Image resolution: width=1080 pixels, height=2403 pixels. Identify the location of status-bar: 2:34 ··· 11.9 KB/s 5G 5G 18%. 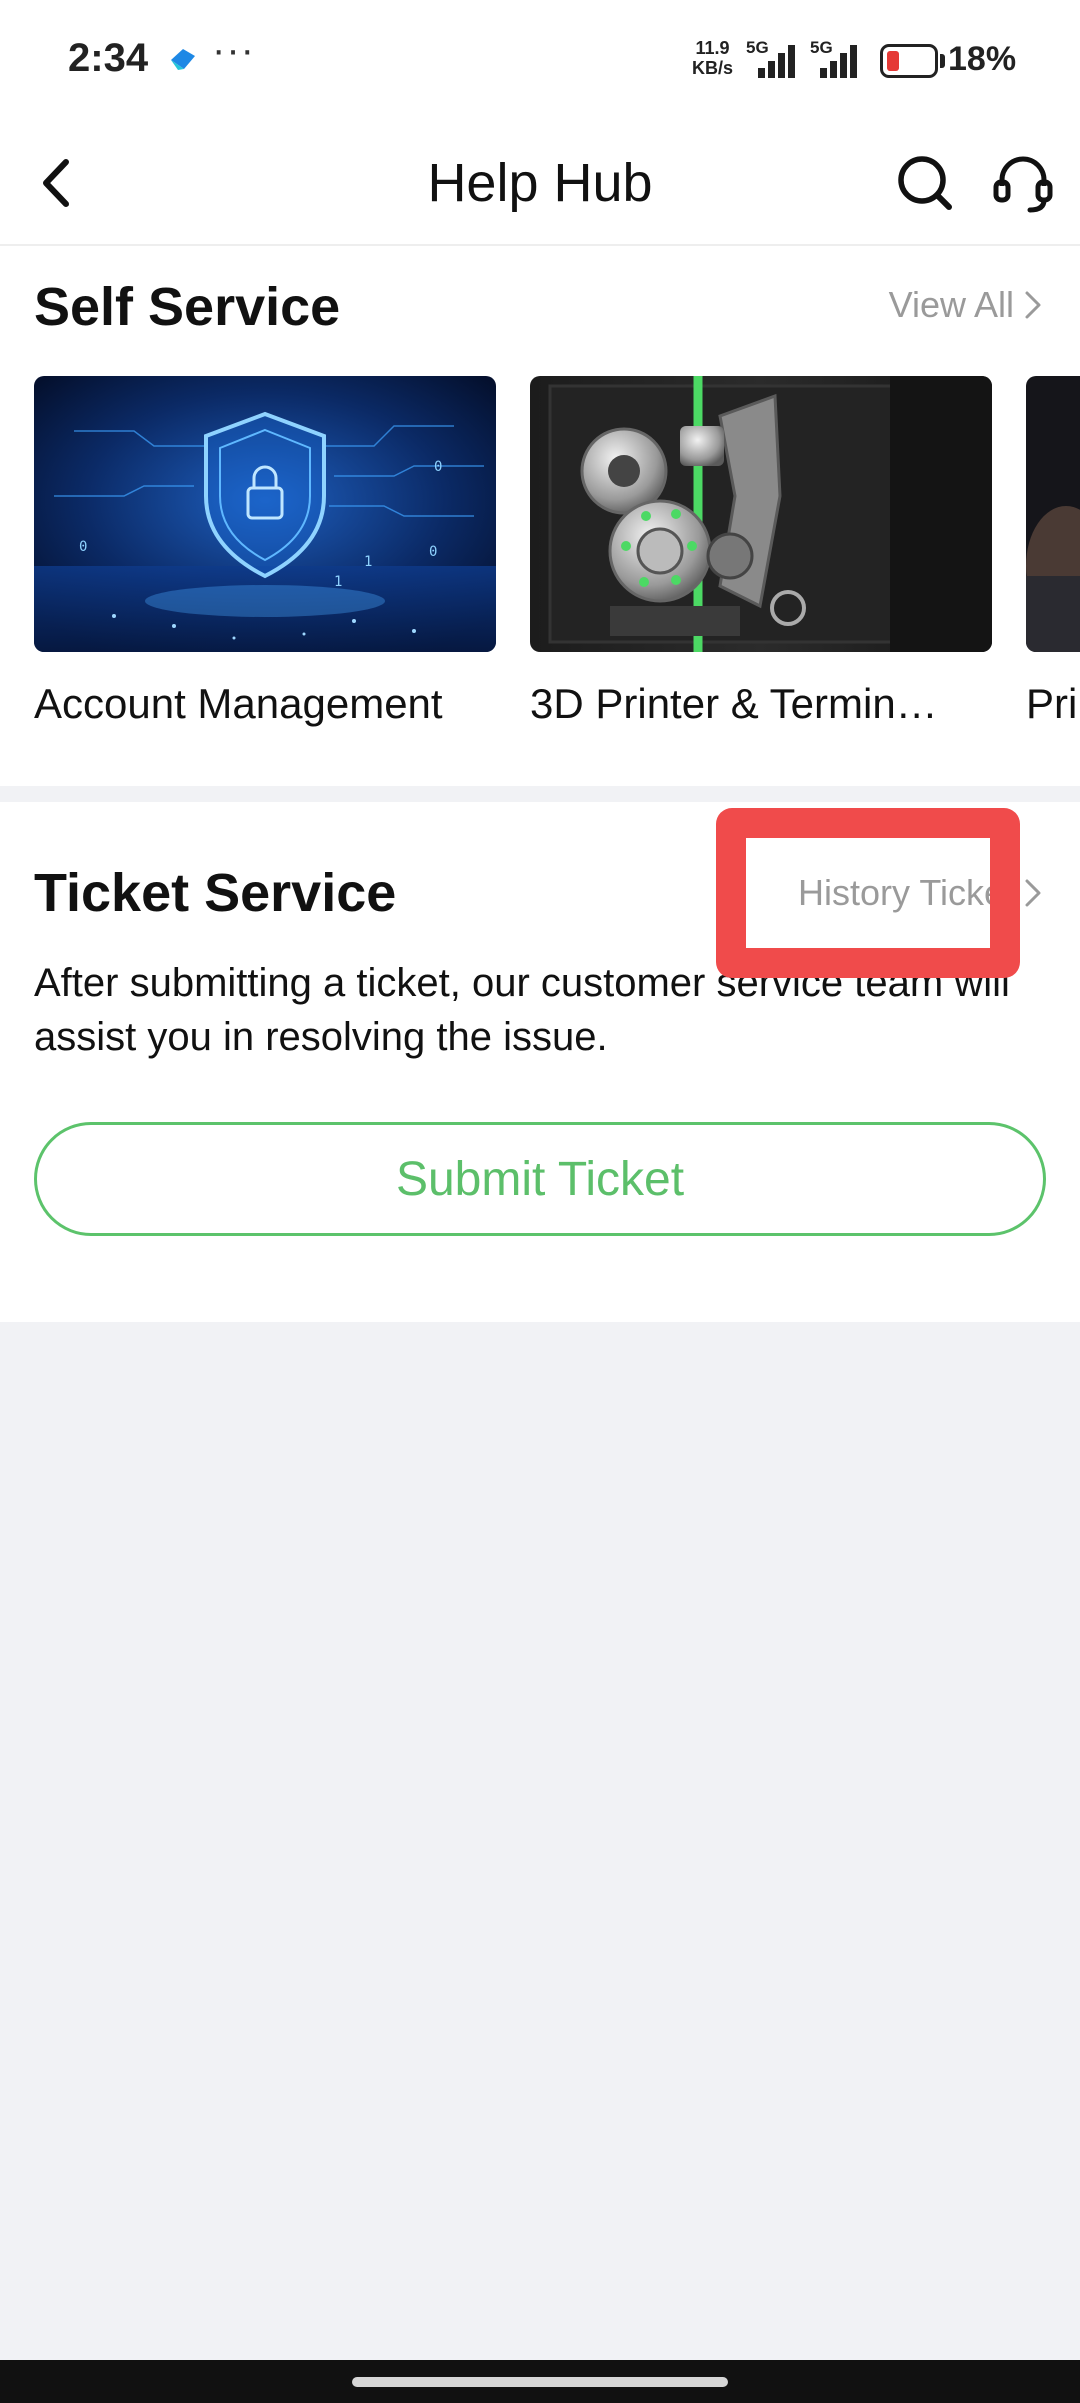
(540, 61).